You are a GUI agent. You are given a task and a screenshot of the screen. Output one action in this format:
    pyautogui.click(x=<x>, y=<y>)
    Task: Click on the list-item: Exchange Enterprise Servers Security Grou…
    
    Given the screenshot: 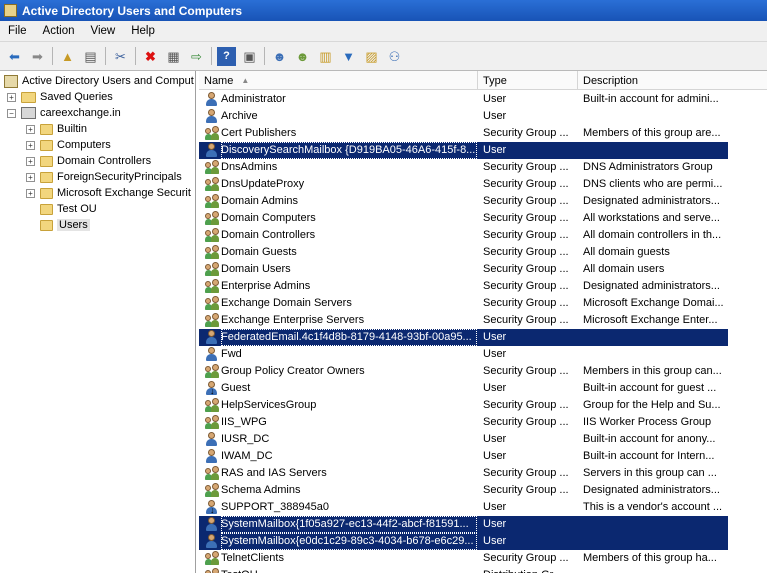 What is the action you would take?
    pyautogui.click(x=463, y=320)
    